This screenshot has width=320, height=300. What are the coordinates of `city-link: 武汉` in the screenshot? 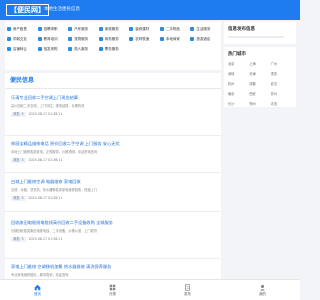 It's located at (281, 84).